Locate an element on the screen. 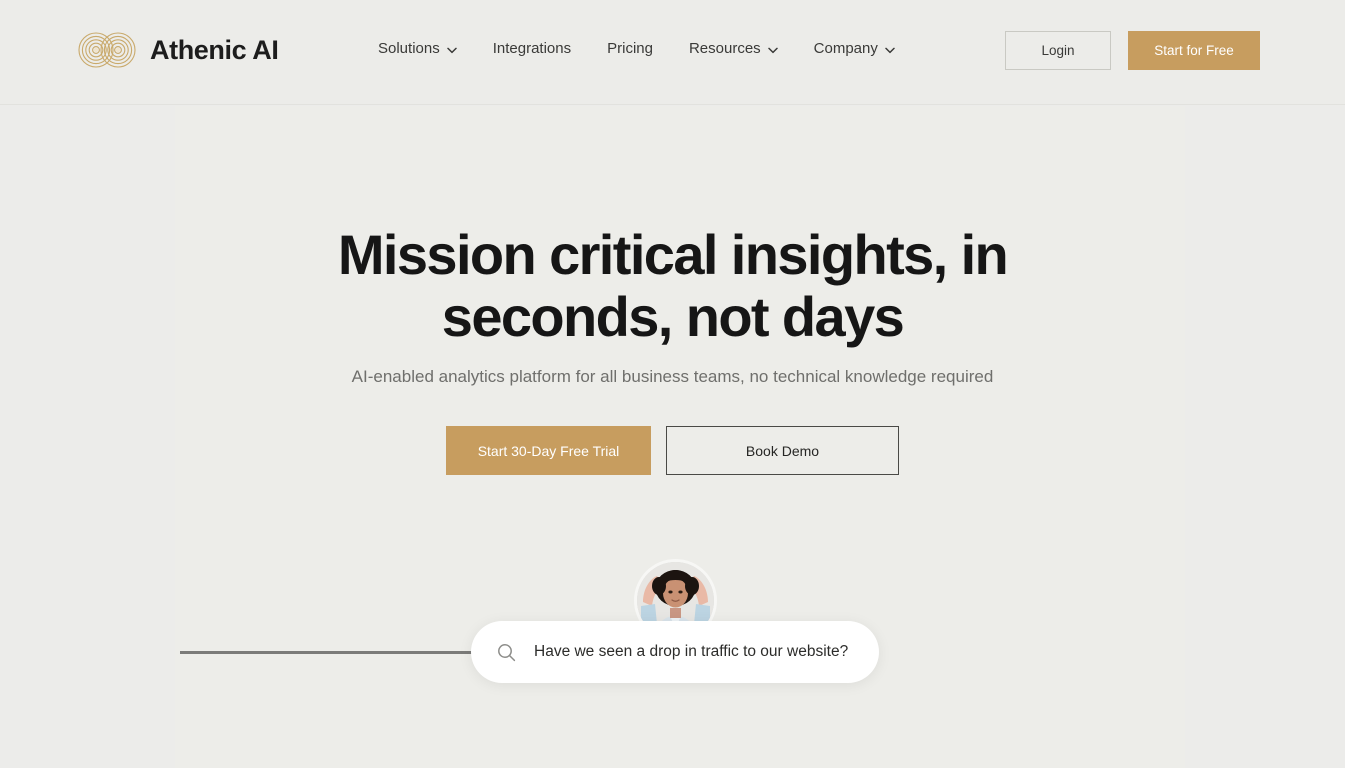  nav-item-label: Pricing is located at coordinates (630, 48).